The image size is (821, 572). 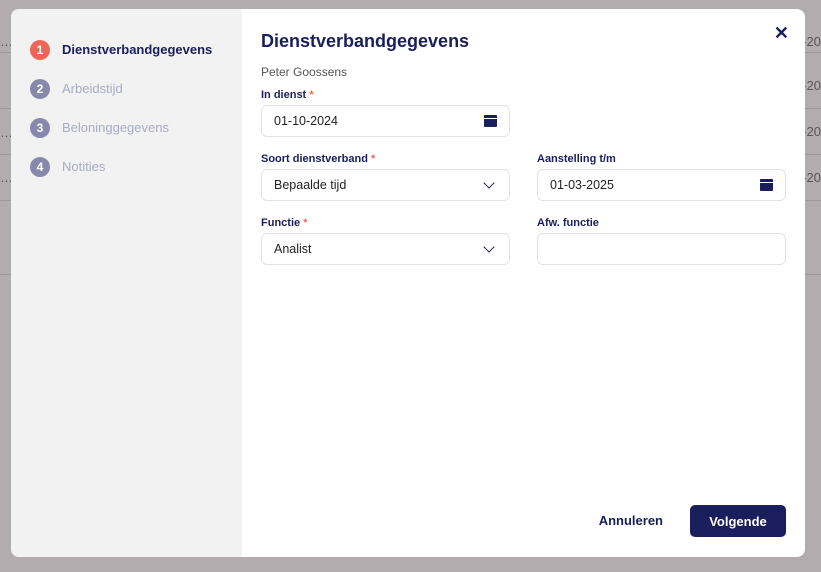 I want to click on aanstelling-field: Aanstelling t/m 01-03-2025, so click(x=661, y=177).